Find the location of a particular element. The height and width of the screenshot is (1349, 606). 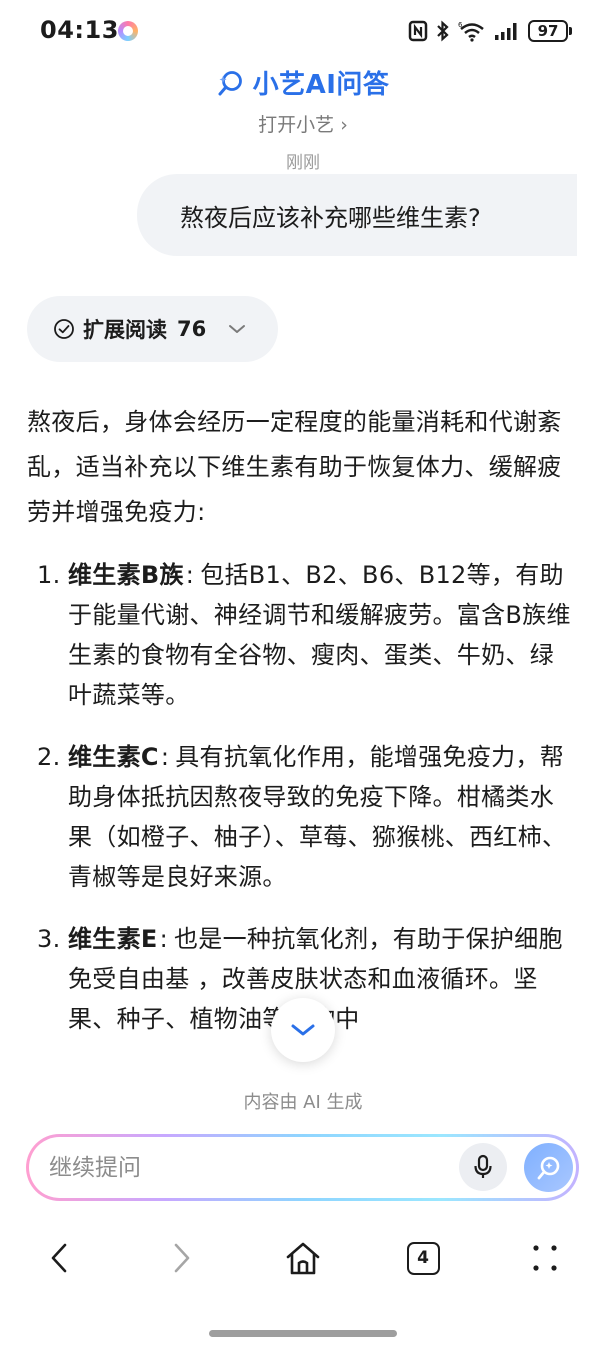

forward-arrow-icon is located at coordinates (182, 1258).